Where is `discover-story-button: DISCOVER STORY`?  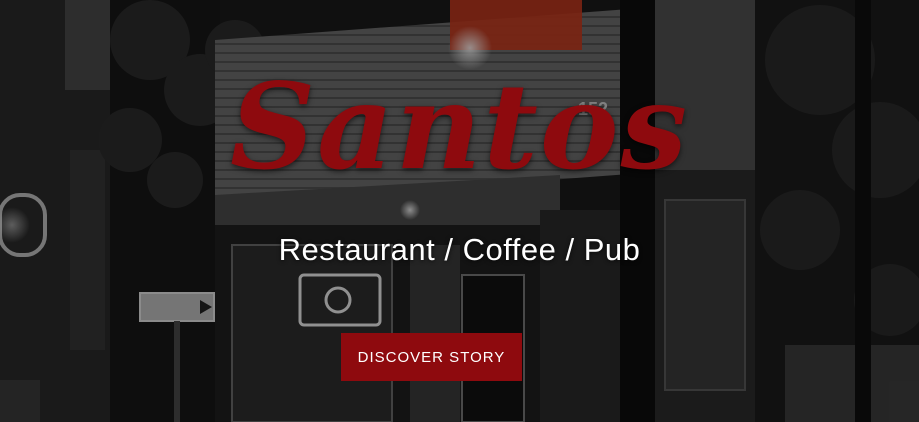
discover-story-button: DISCOVER STORY is located at coordinates (431, 357).